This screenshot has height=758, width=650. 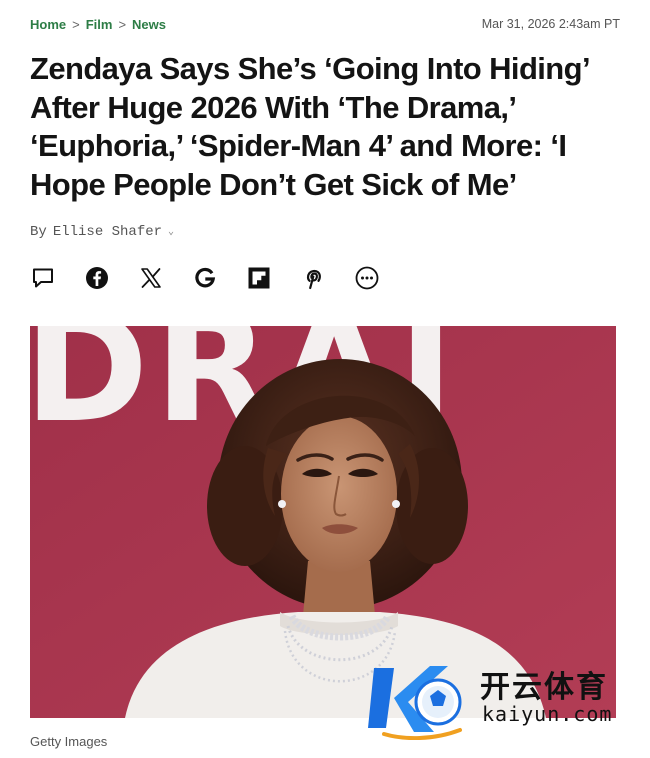 What do you see at coordinates (544, 687) in the screenshot?
I see `watermark-chinese-text: 开云体育` at bounding box center [544, 687].